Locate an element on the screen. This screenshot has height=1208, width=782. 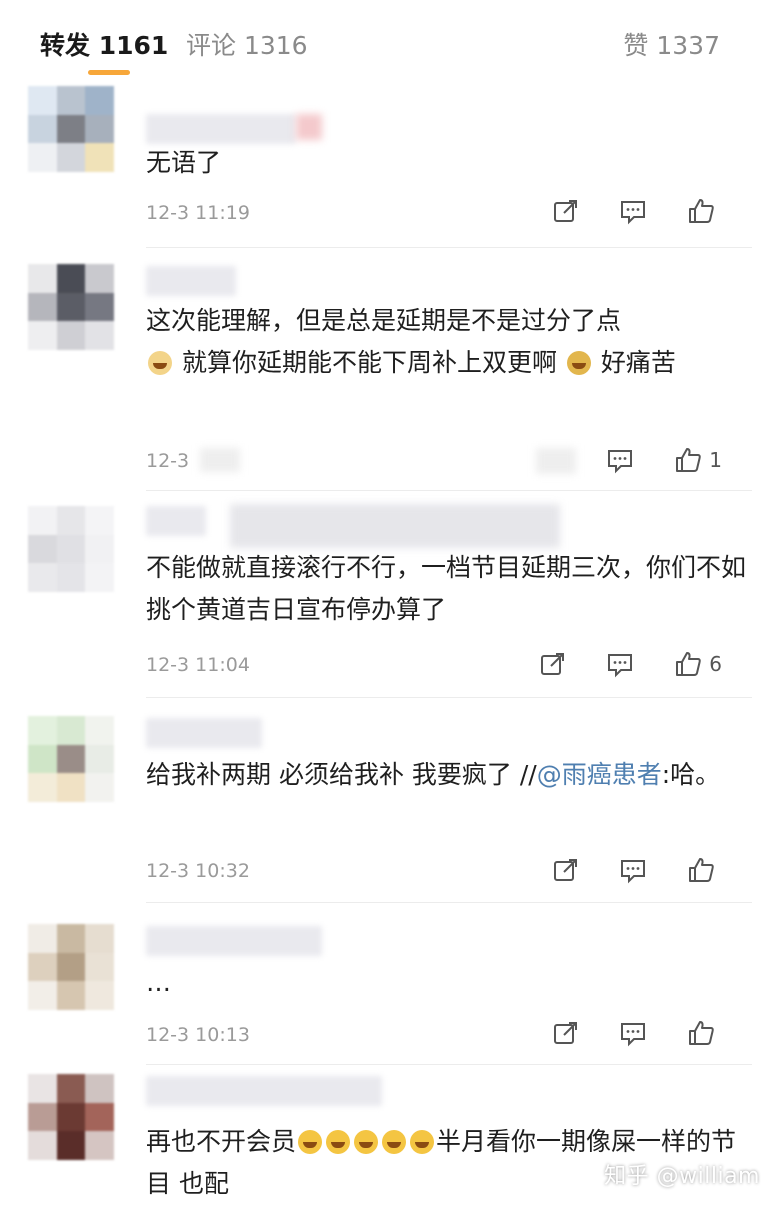
badge-blurred is located at coordinates (309, 127).